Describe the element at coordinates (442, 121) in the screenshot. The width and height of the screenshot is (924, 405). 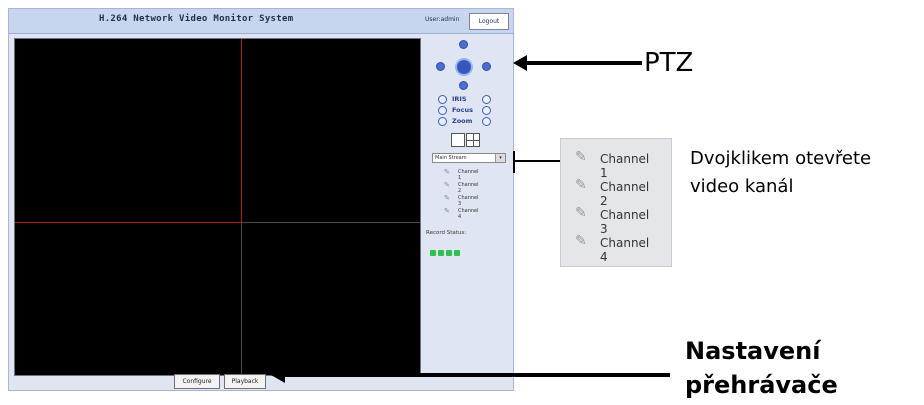
I see `zoom-minus-icon` at that location.